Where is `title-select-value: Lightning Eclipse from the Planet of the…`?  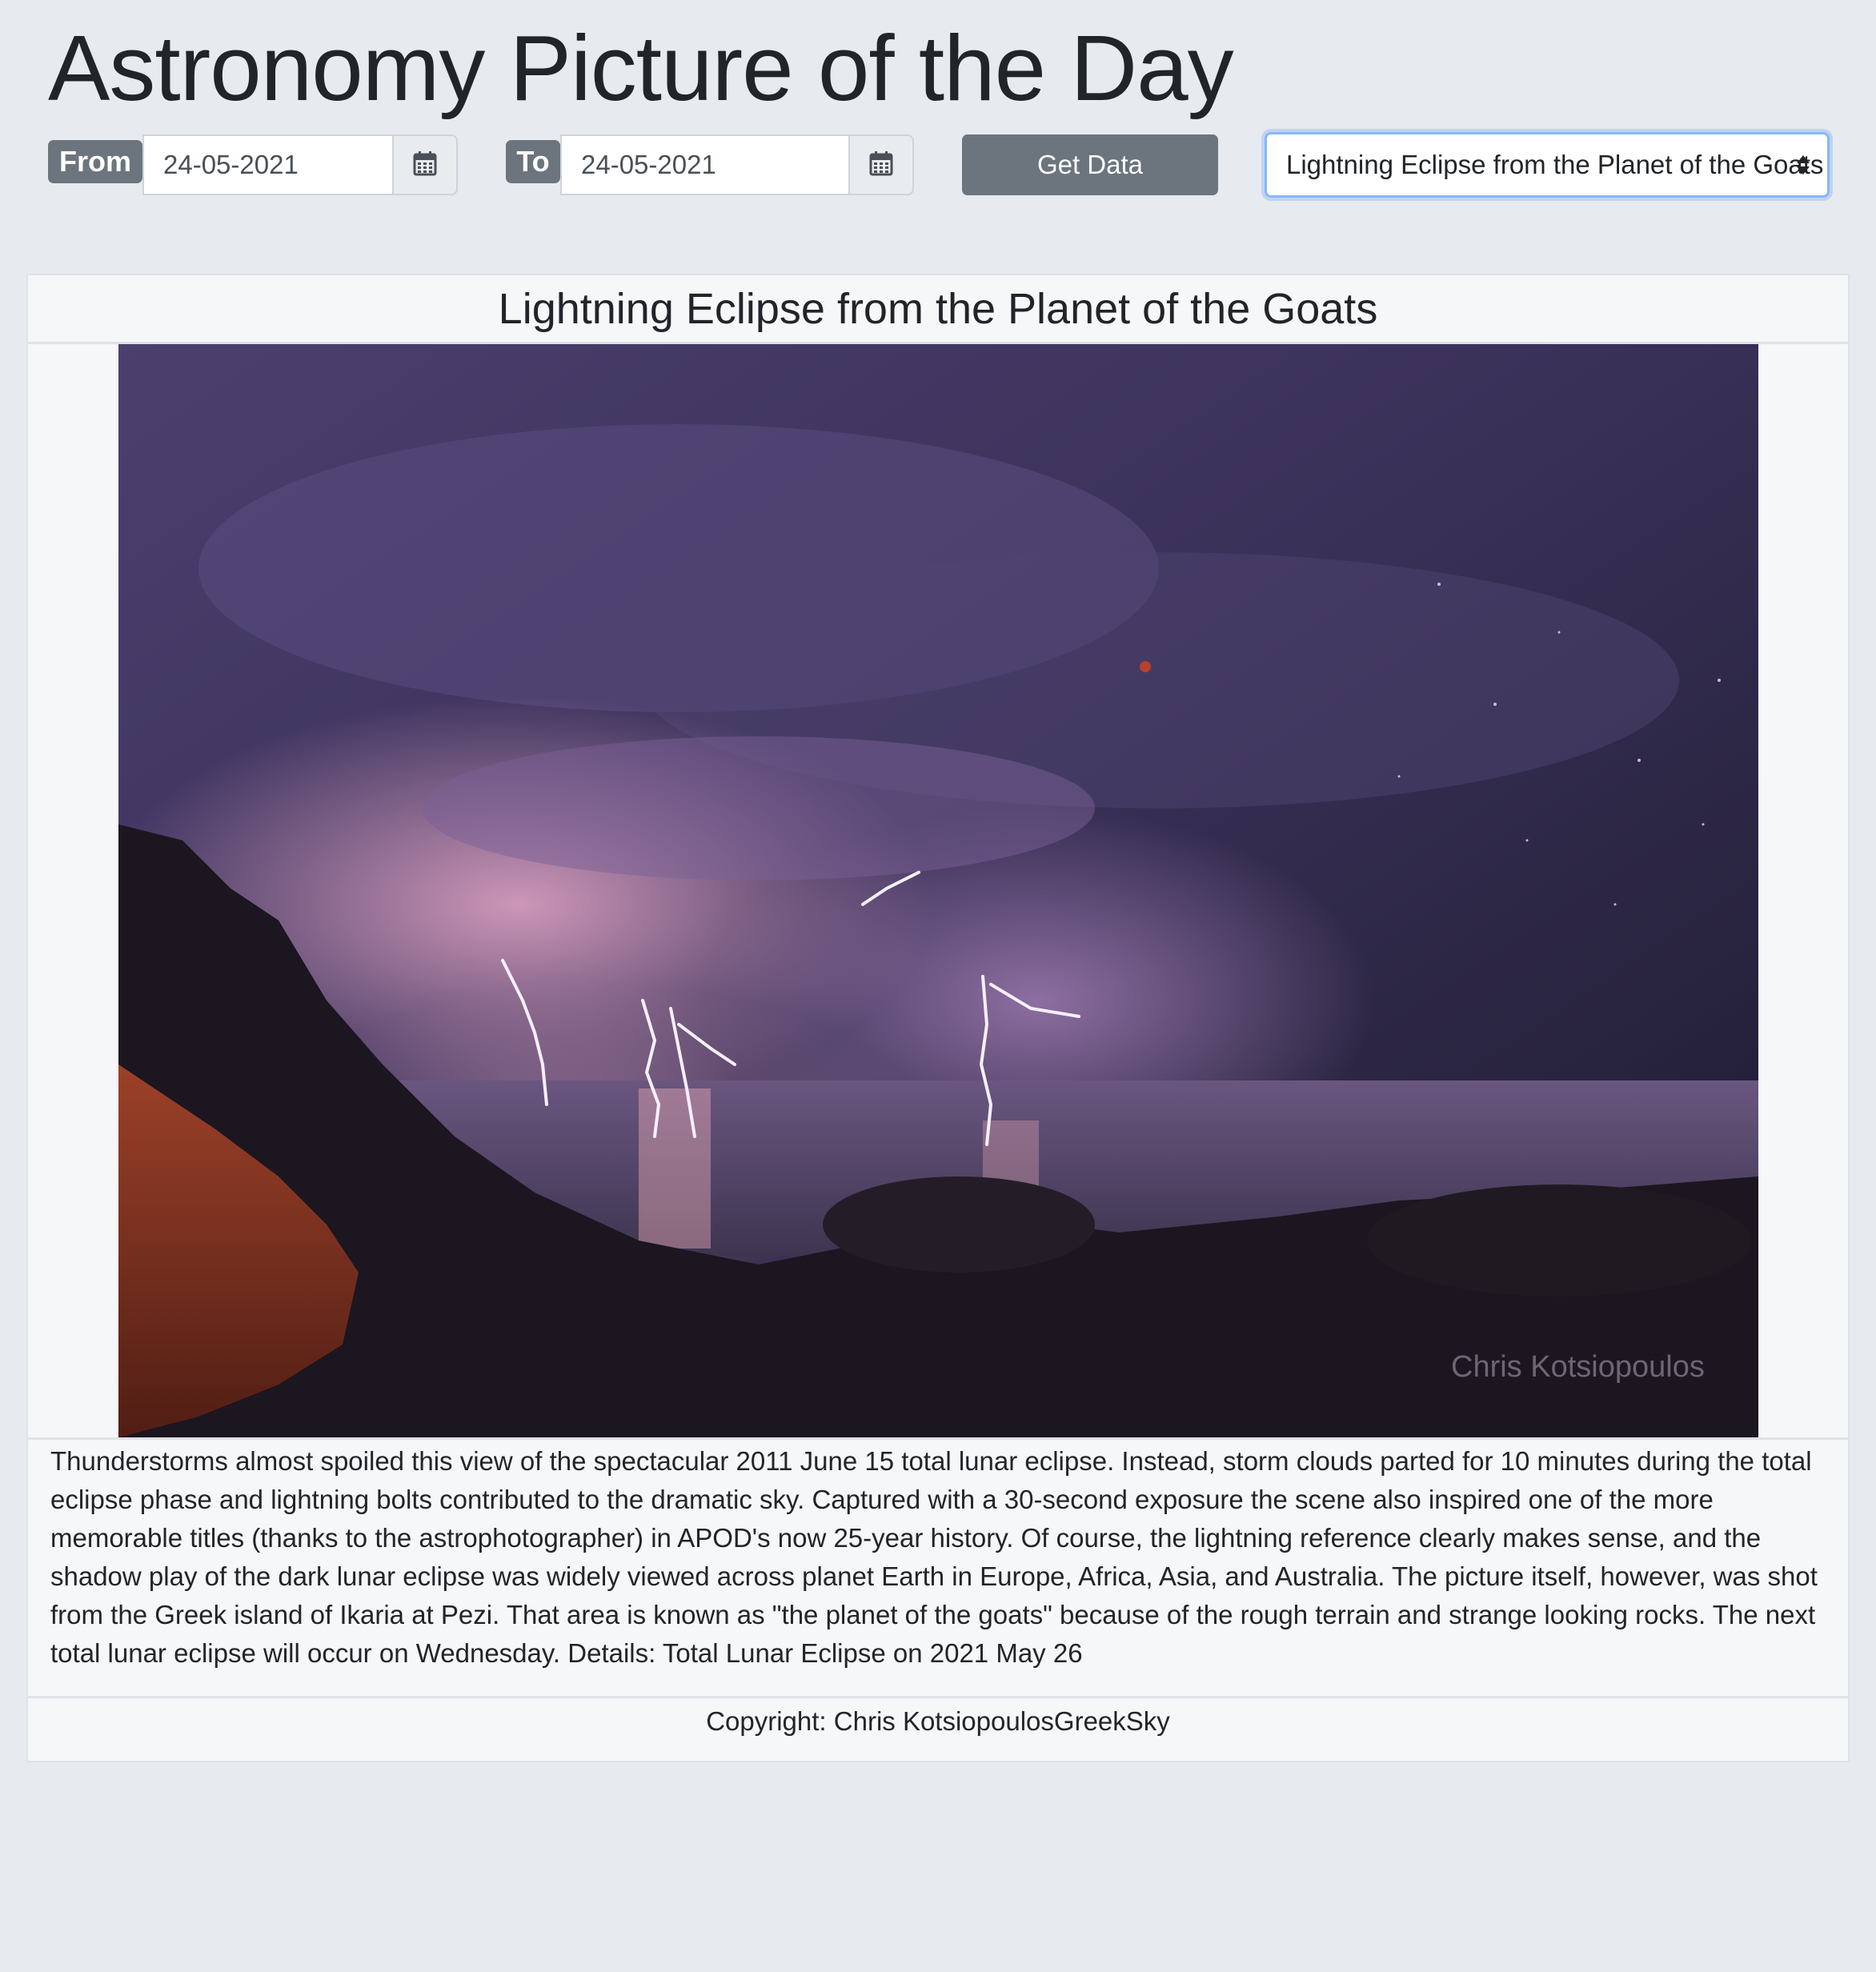 title-select-value: Lightning Eclipse from the Planet of the… is located at coordinates (1555, 165).